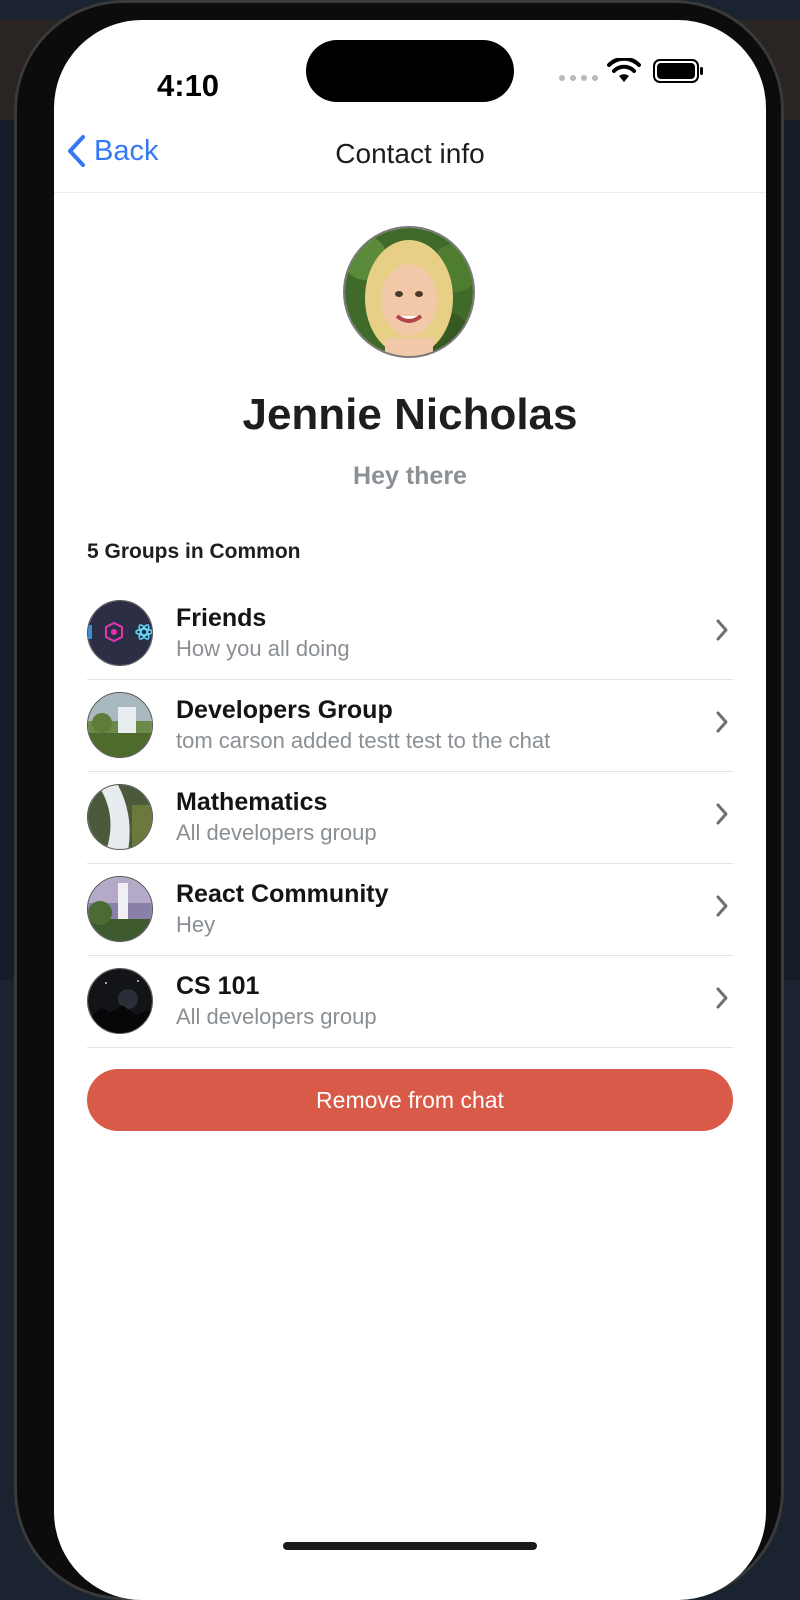  Describe the element at coordinates (578, 78) in the screenshot. I see `cellular-signal-icon` at that location.